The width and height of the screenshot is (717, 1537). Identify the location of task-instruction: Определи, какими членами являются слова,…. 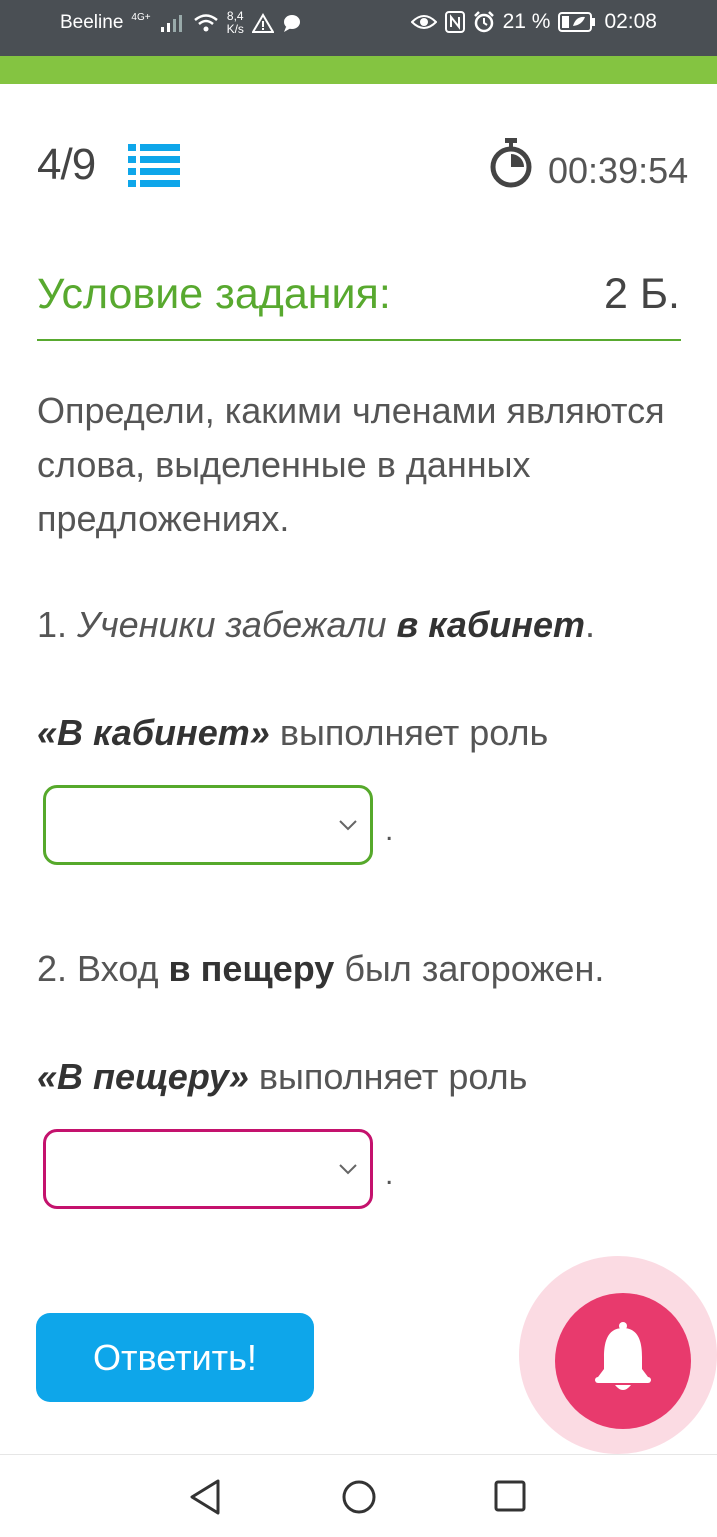
(351, 464).